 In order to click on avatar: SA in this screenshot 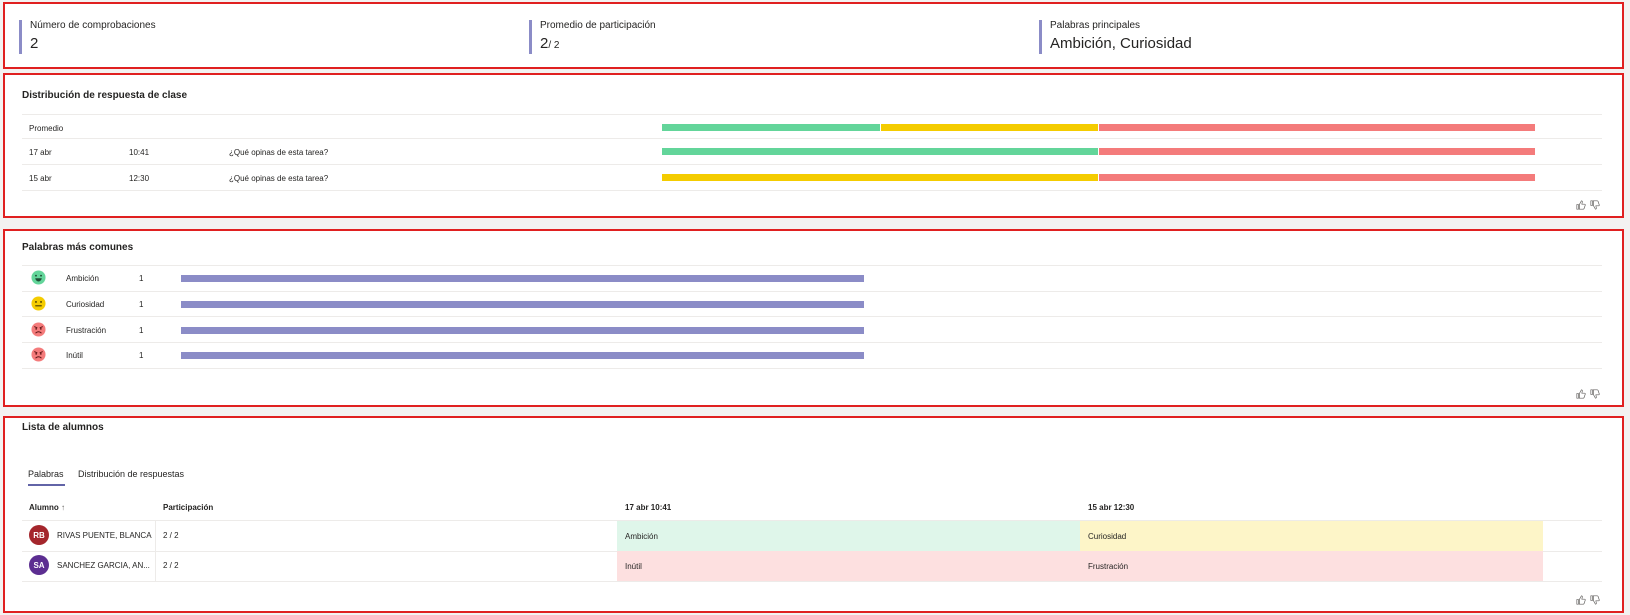, I will do `click(39, 565)`.